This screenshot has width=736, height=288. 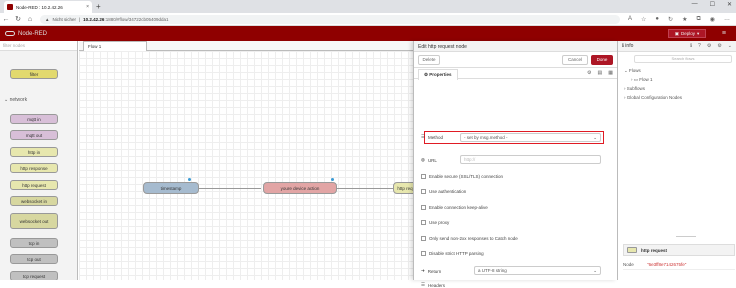 I want to click on headers-row: ☰ Headers, so click(x=433, y=285).